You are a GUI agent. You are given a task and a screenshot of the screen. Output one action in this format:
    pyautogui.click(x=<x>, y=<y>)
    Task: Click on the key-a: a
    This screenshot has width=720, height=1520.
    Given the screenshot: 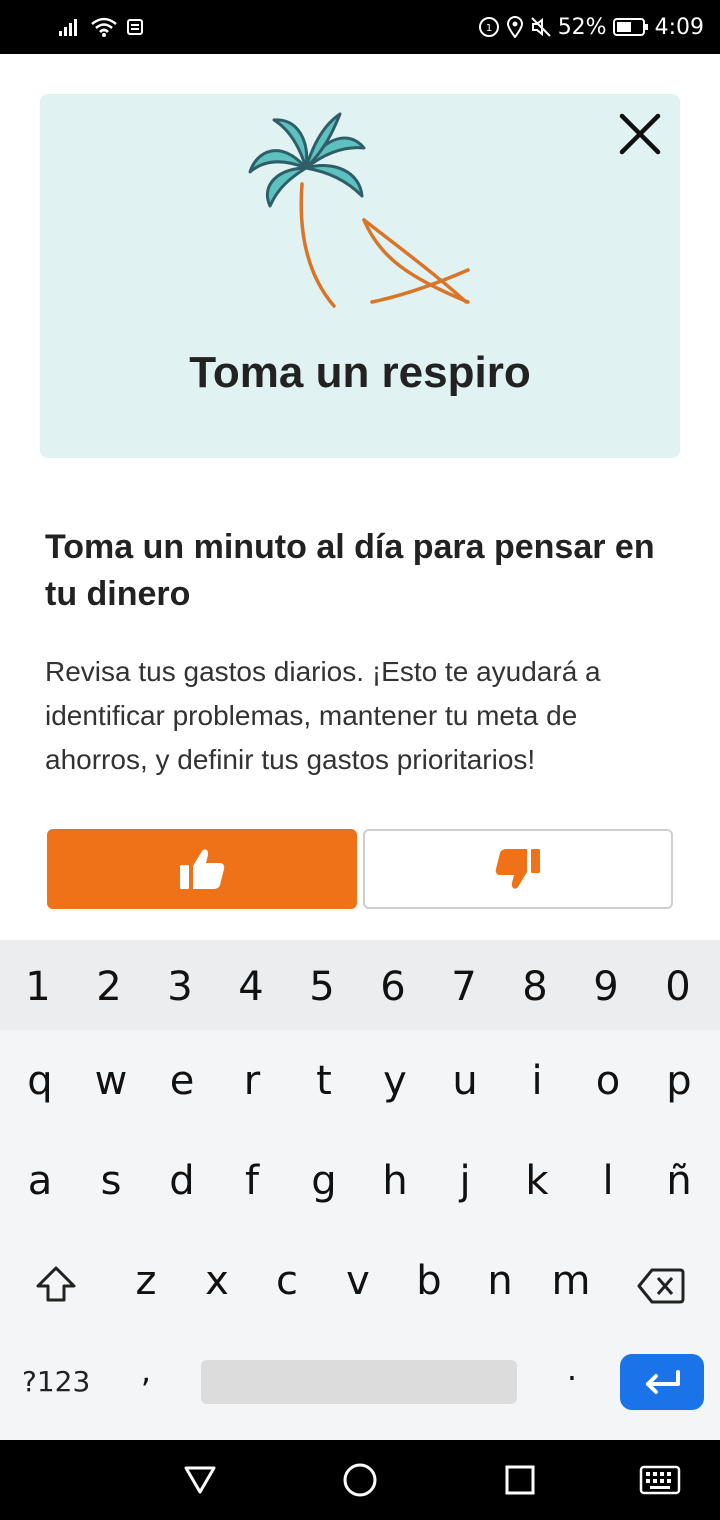 What is the action you would take?
    pyautogui.click(x=40, y=1181)
    